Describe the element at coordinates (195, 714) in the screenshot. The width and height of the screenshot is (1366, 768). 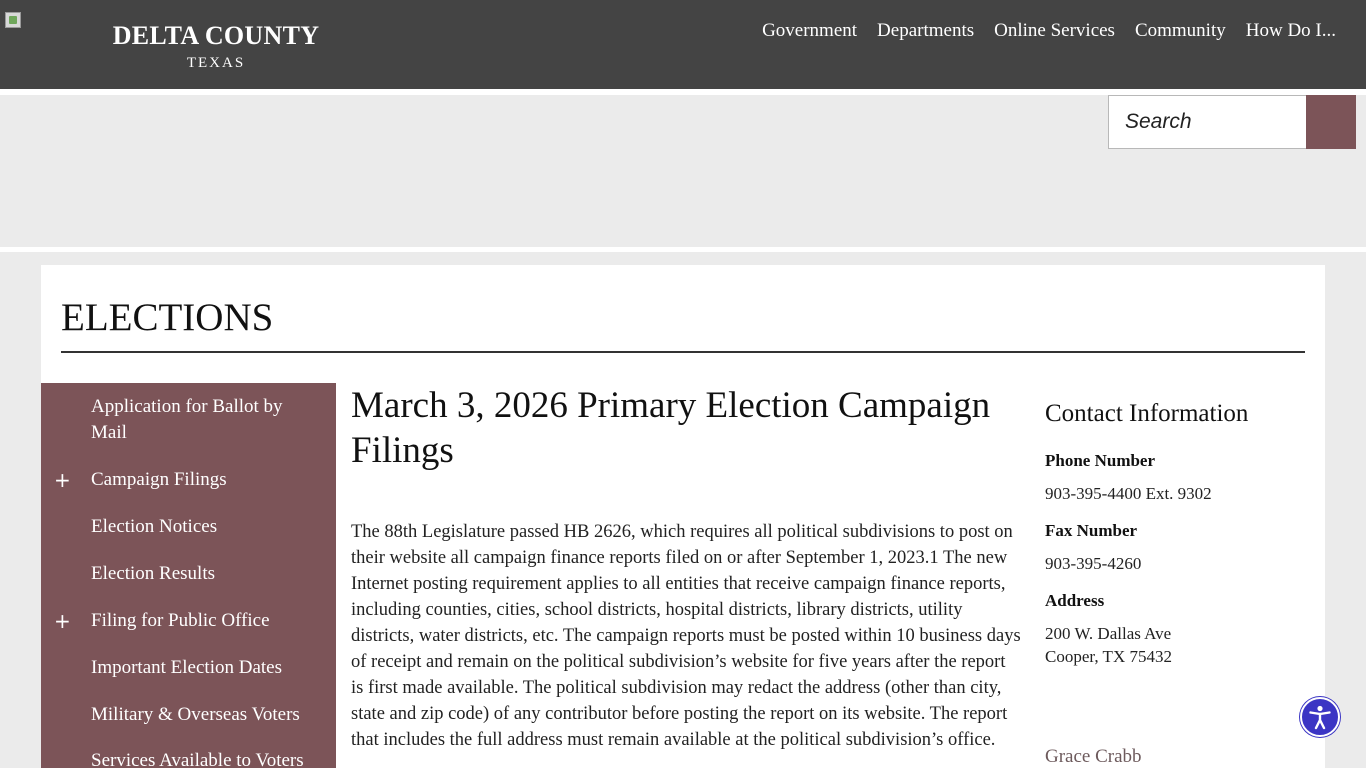
I see `sidebar-item-label: Military & Overseas Voters` at that location.